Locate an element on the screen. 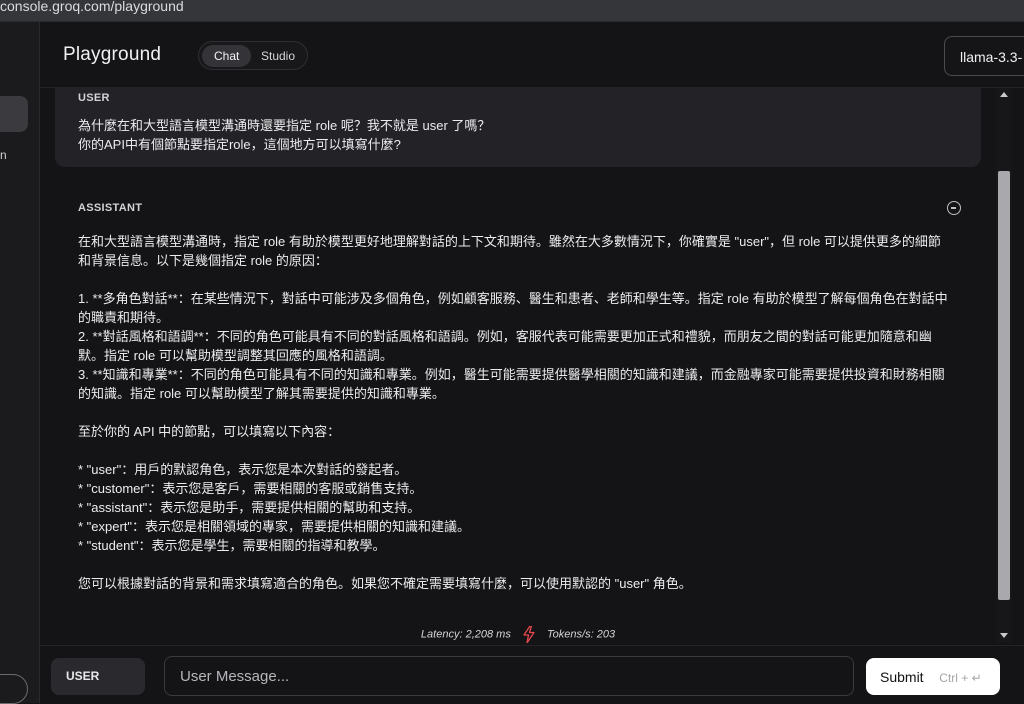 The height and width of the screenshot is (704, 1024). response-stats: Latency: 2,208 ms Tokens/s: 203 is located at coordinates (518, 634).